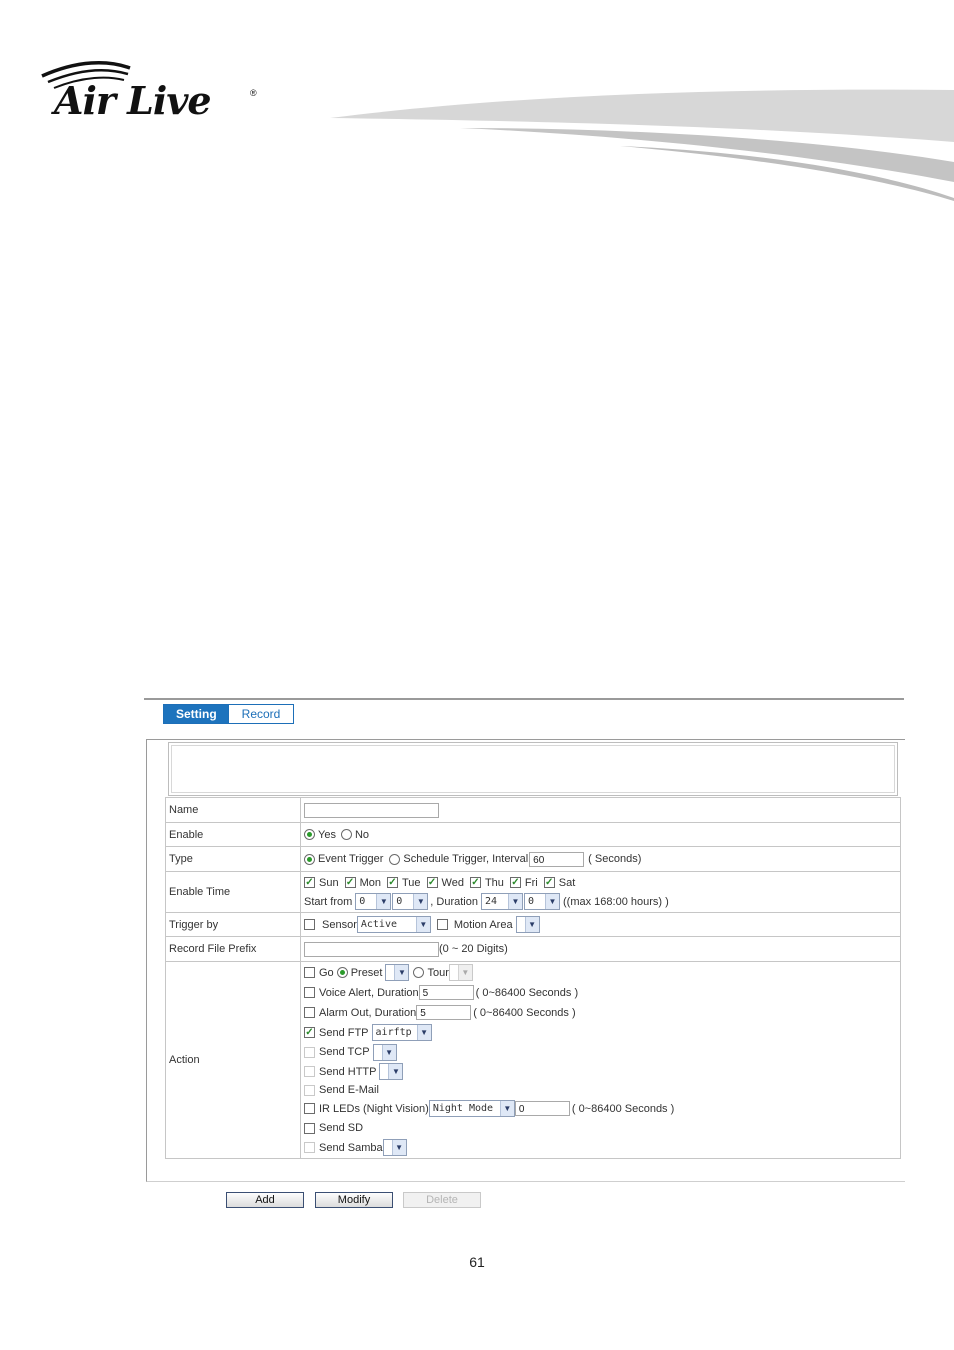 Image resolution: width=954 pixels, height=1350 pixels. Describe the element at coordinates (371, 949) in the screenshot. I see `record-prefix-input` at that location.